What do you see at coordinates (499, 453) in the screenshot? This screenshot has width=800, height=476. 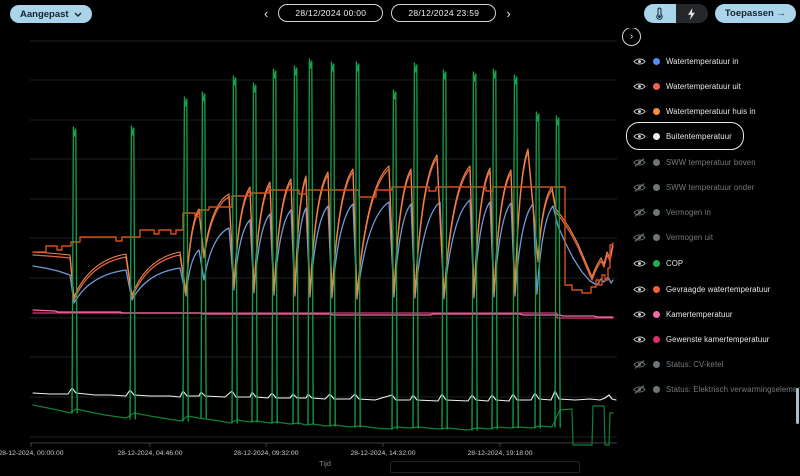 I see `x-tick-label: 28-12-2024, 19:18:00` at bounding box center [499, 453].